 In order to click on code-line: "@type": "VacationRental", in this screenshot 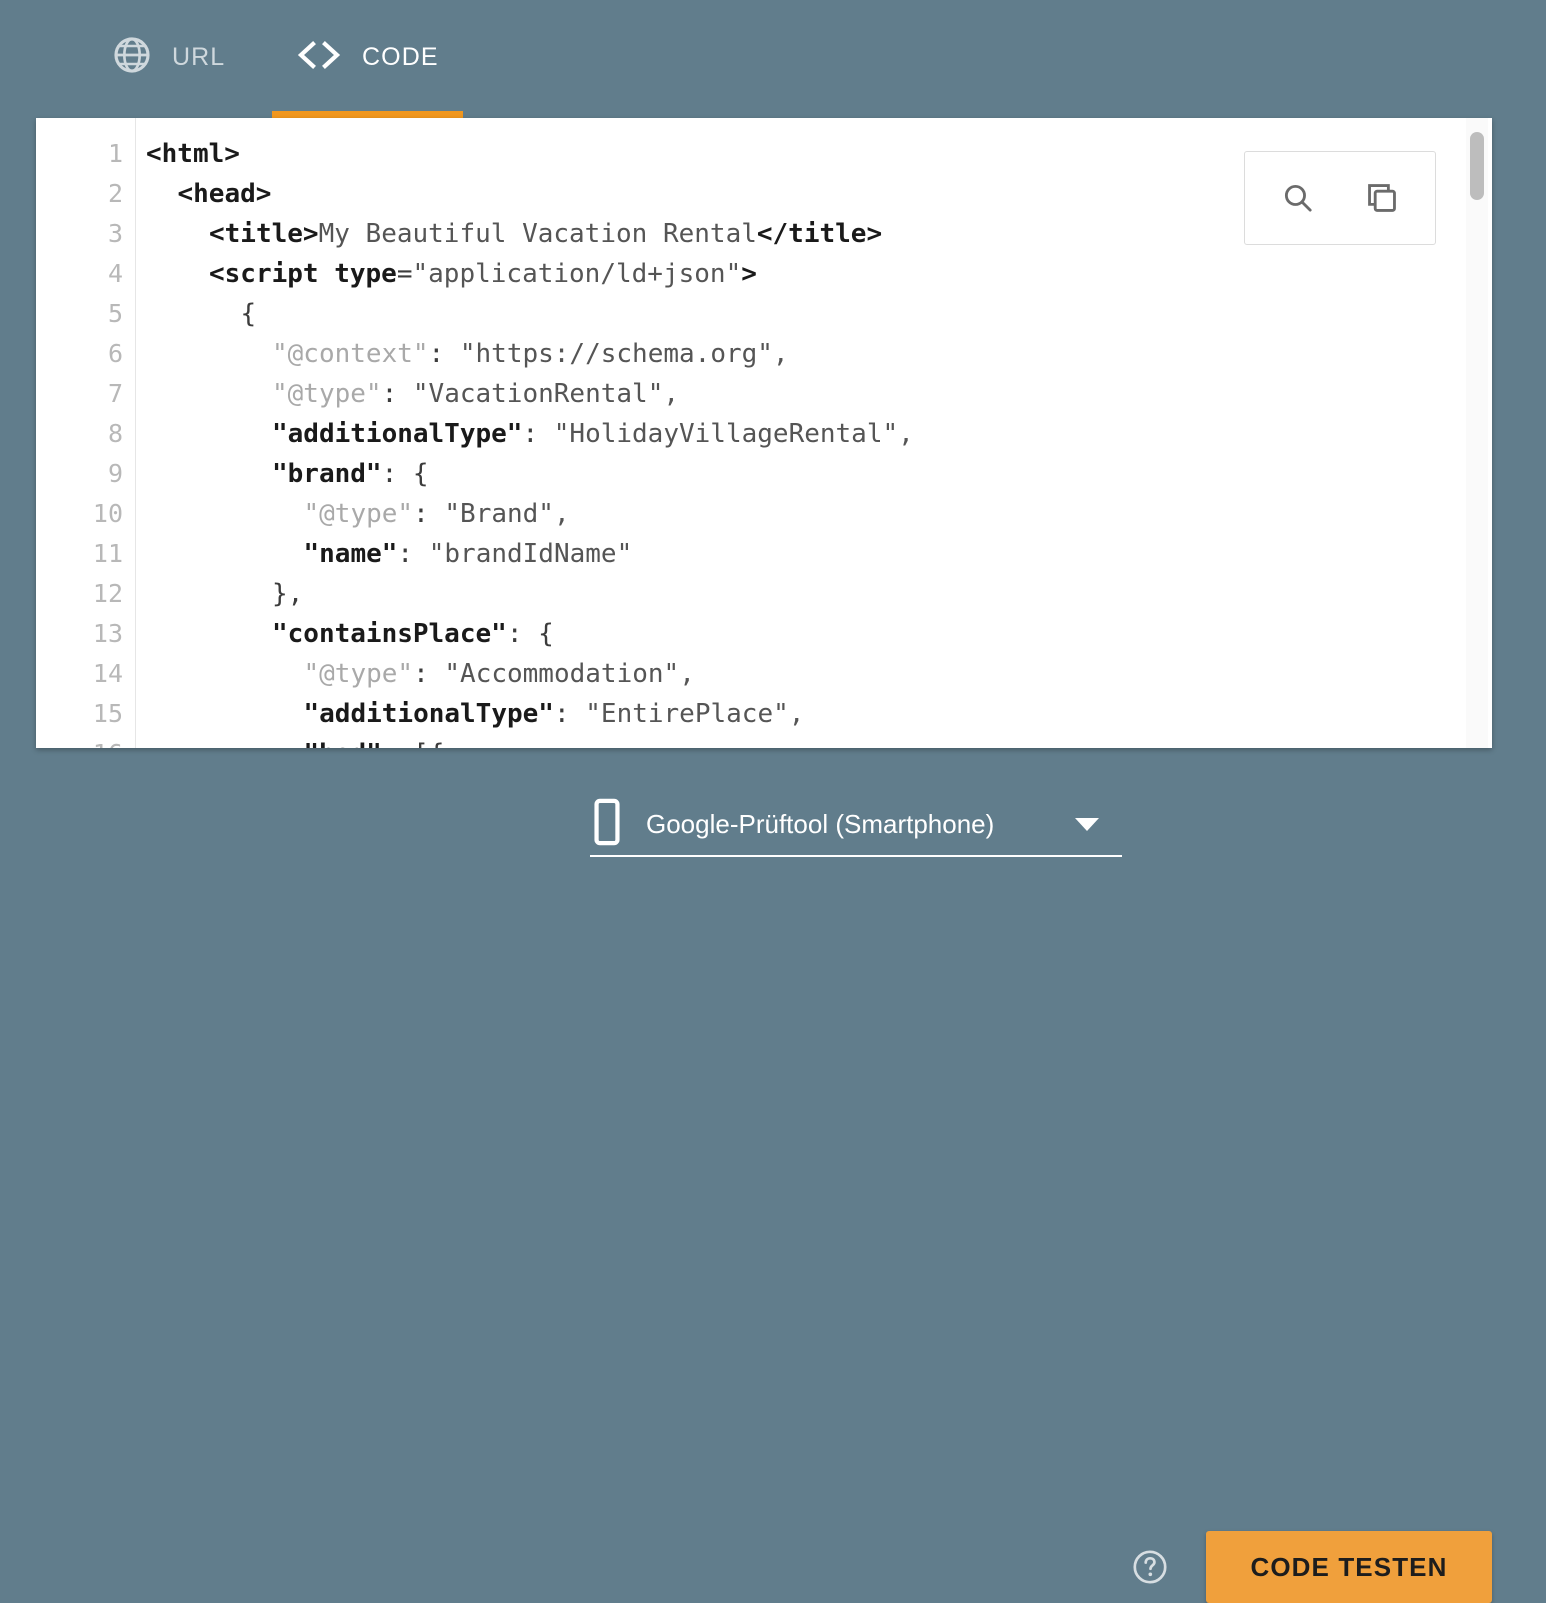, I will do `click(412, 394)`.